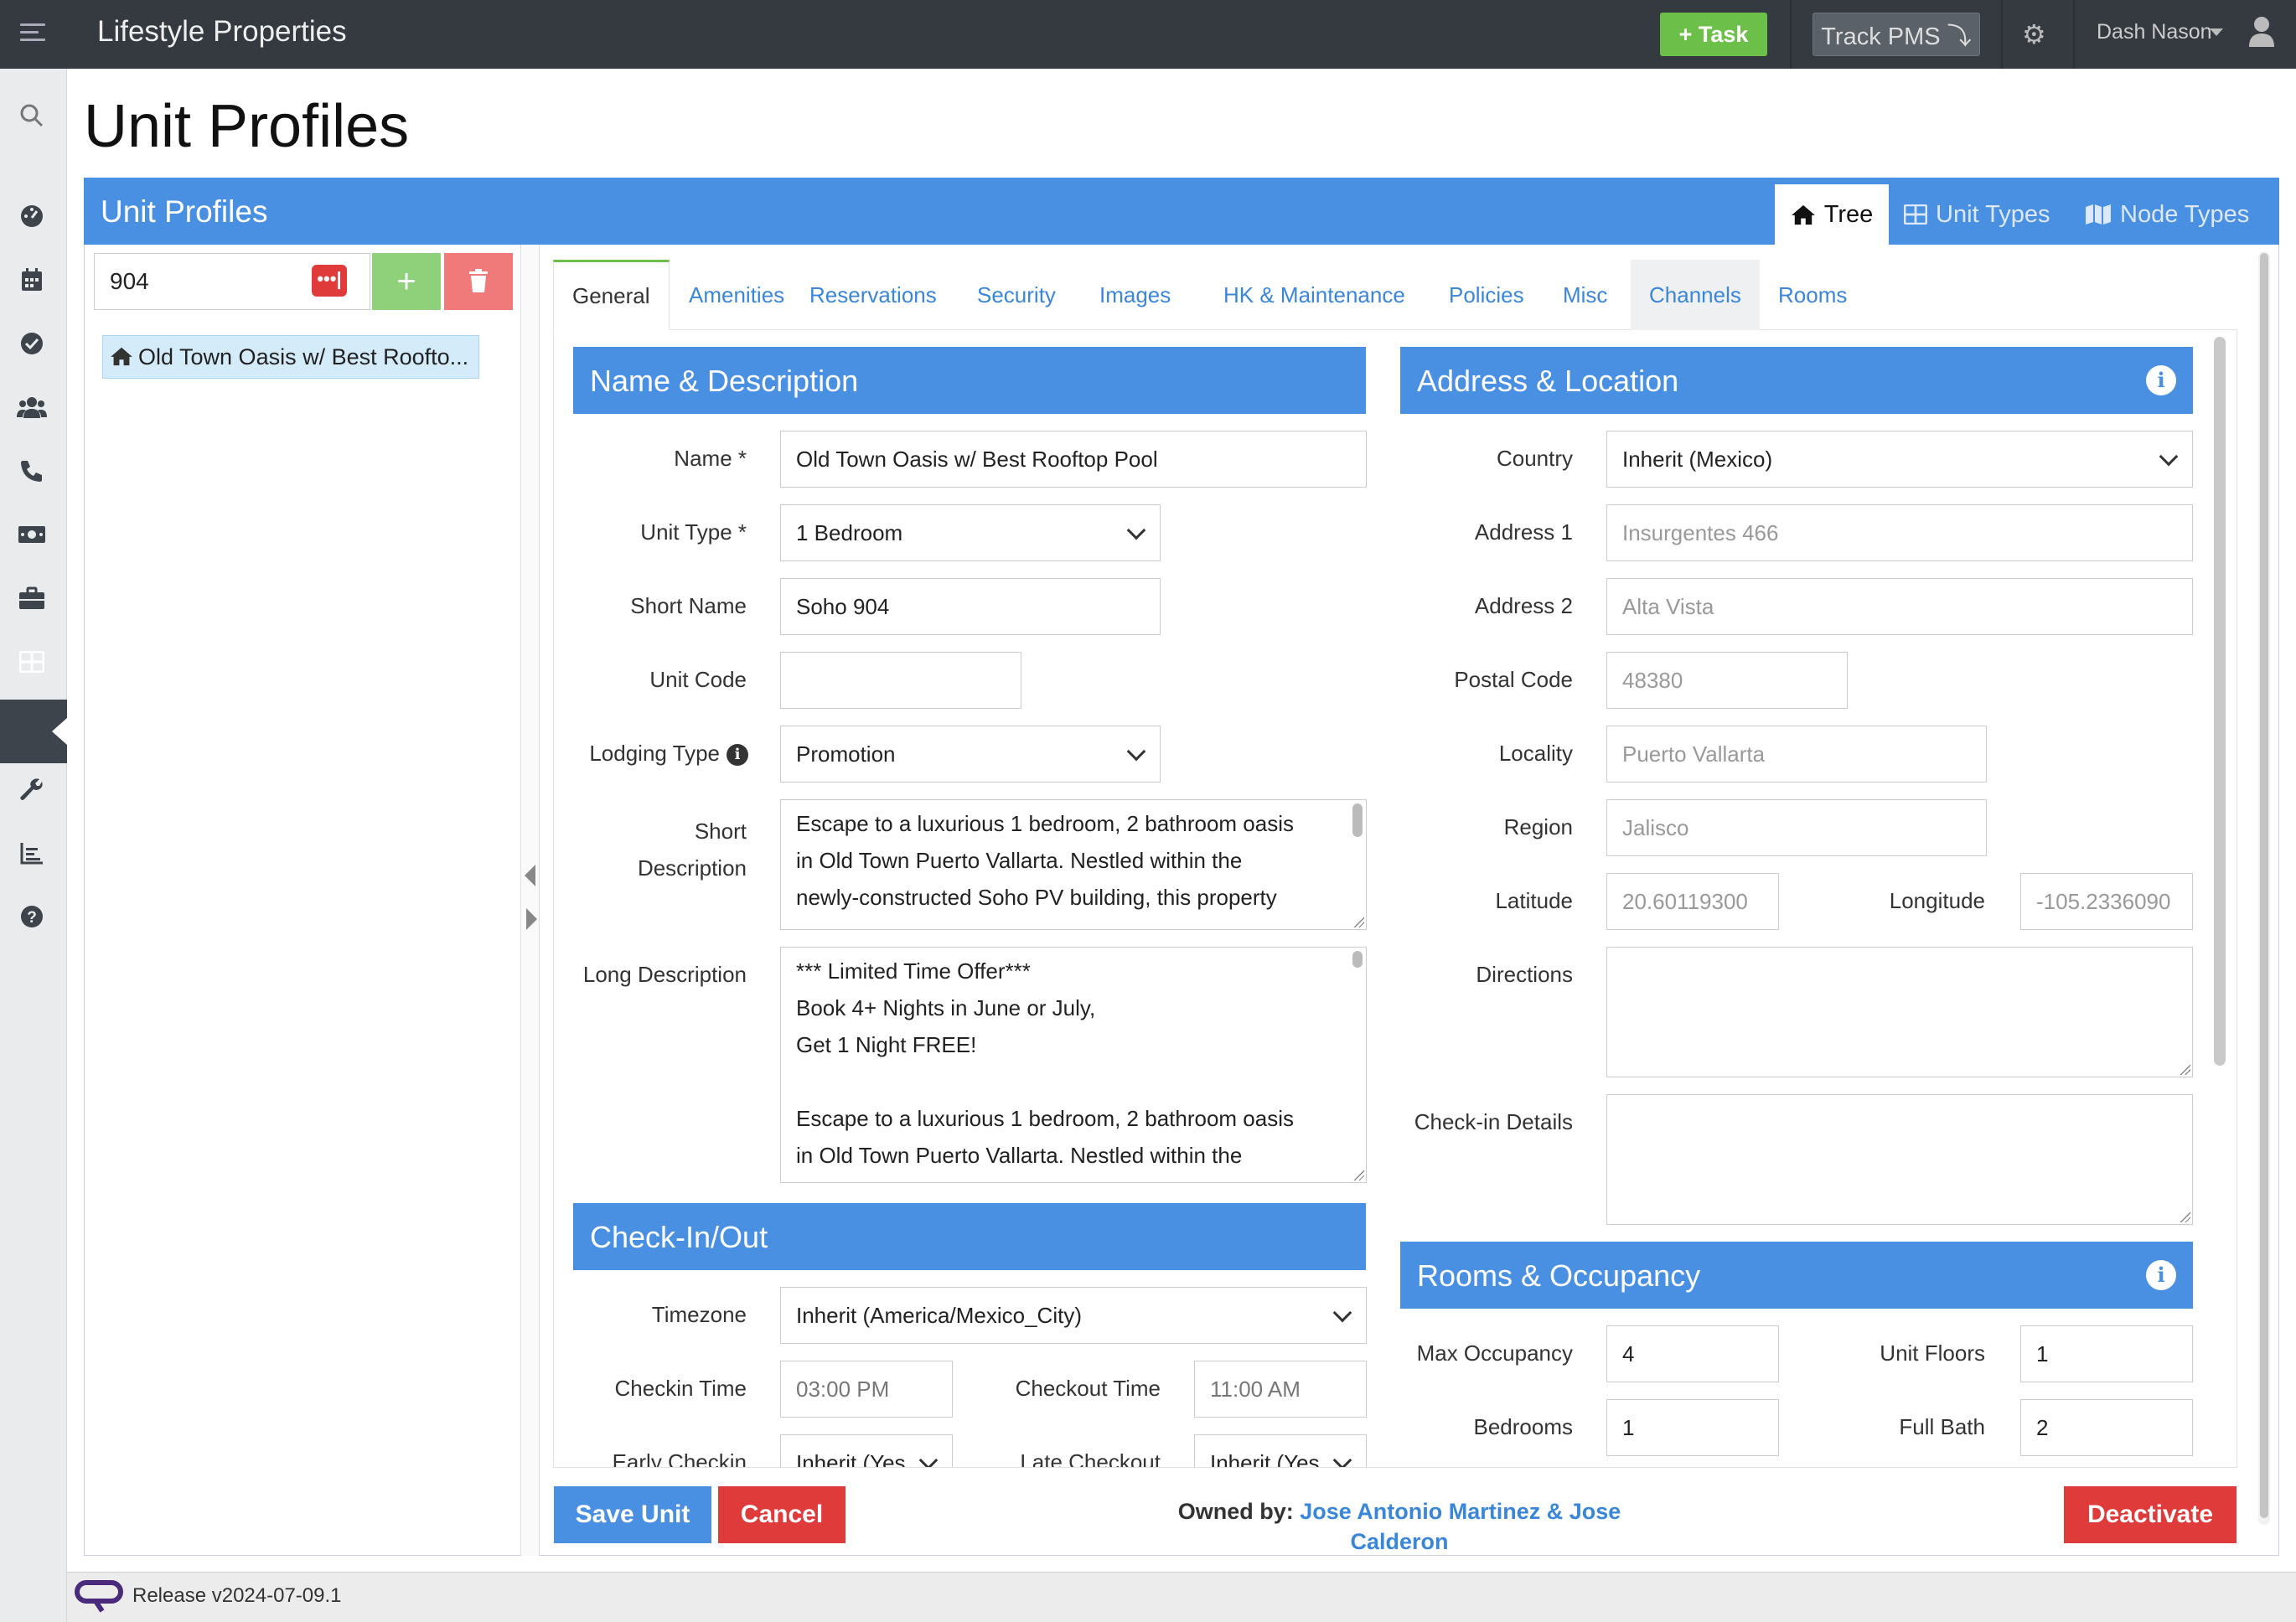 This screenshot has width=2296, height=1622. I want to click on tab-general: General, so click(612, 295).